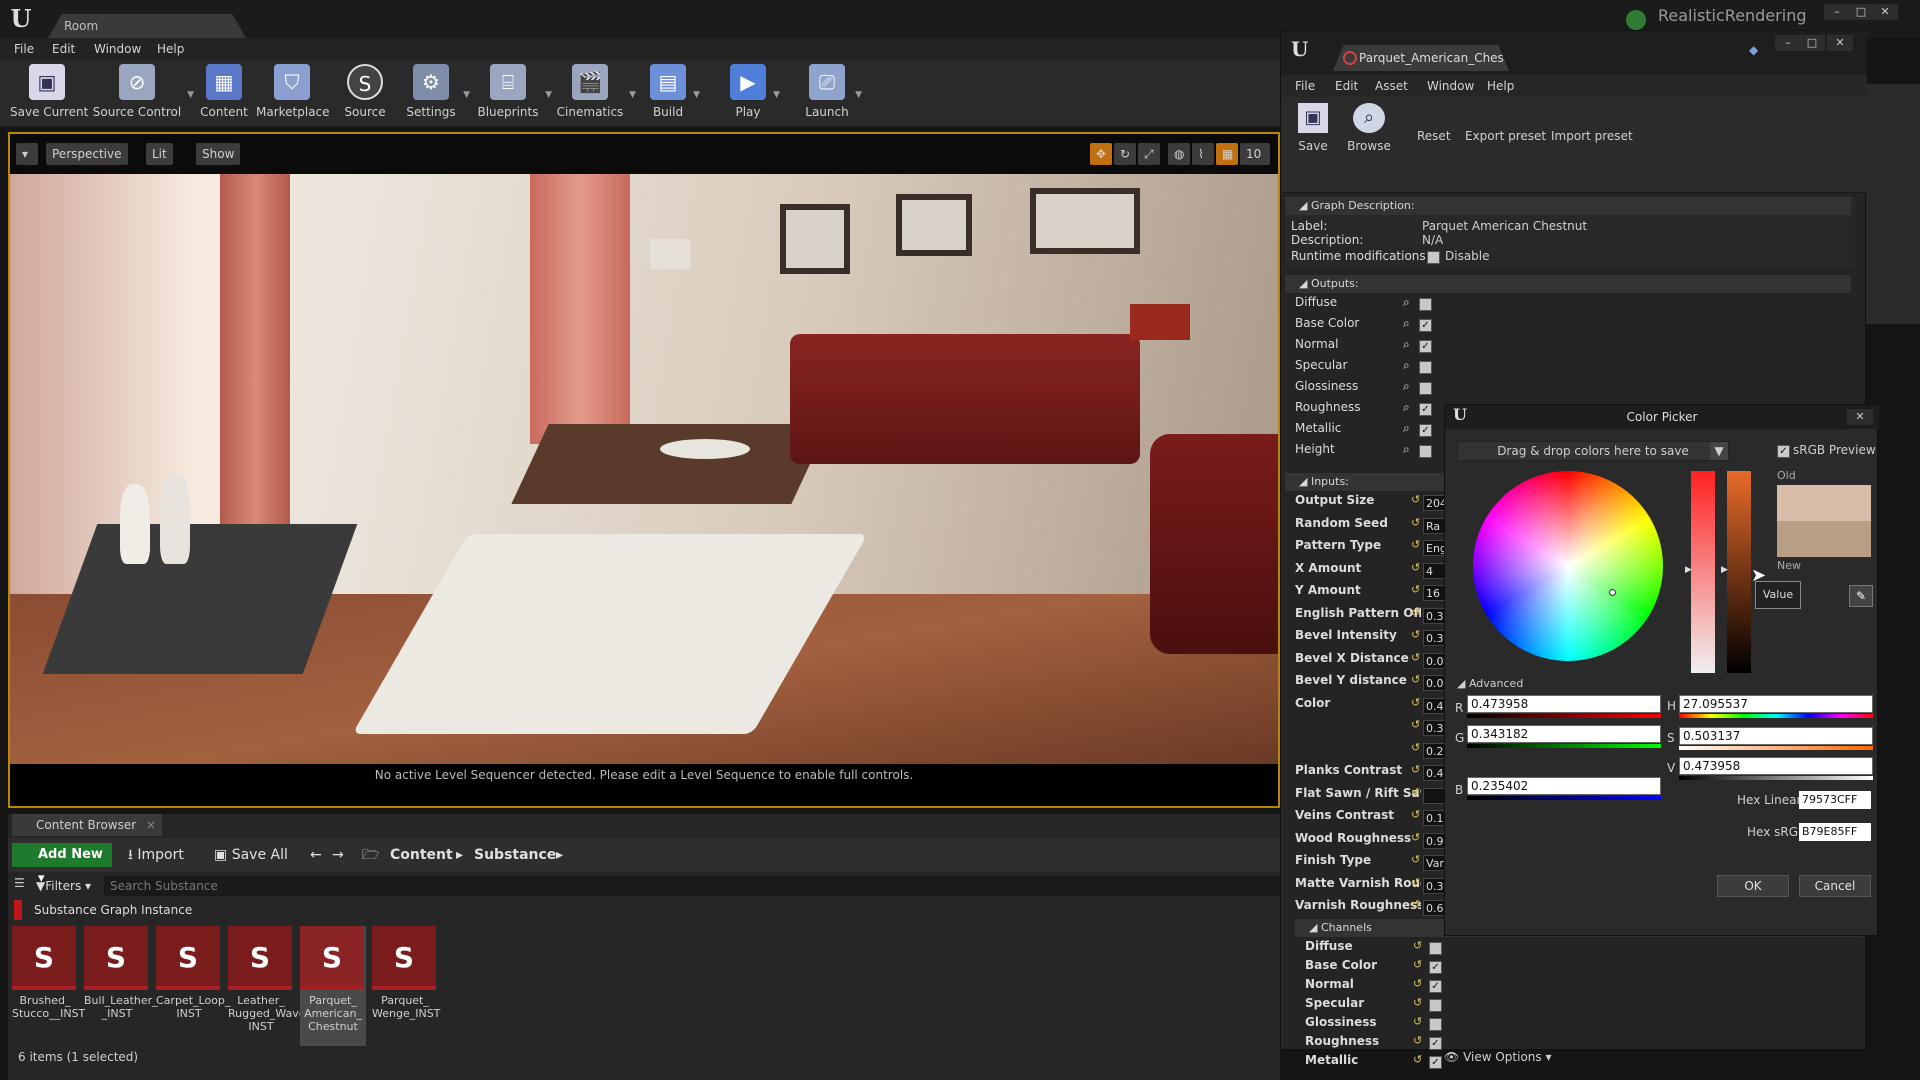  Describe the element at coordinates (87, 825) in the screenshot. I see `content-browser-tab: Content Browser ×` at that location.